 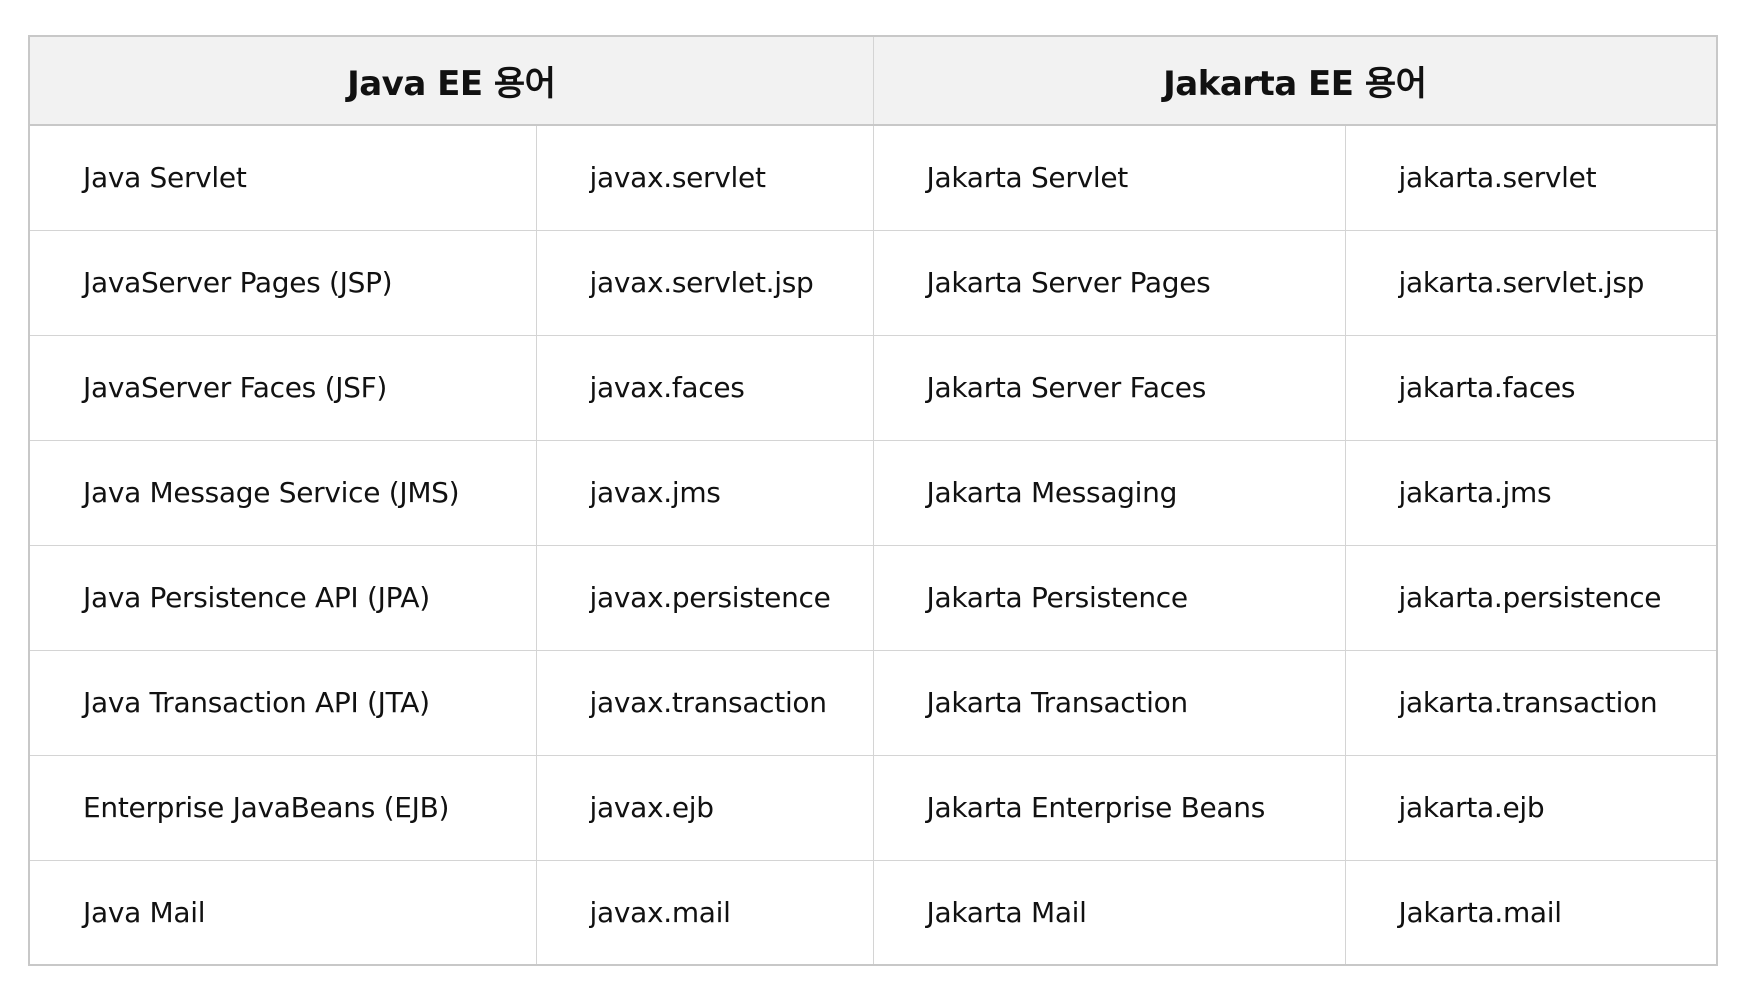 I want to click on java-ee-package-cell: javax.servlet, so click(x=704, y=177).